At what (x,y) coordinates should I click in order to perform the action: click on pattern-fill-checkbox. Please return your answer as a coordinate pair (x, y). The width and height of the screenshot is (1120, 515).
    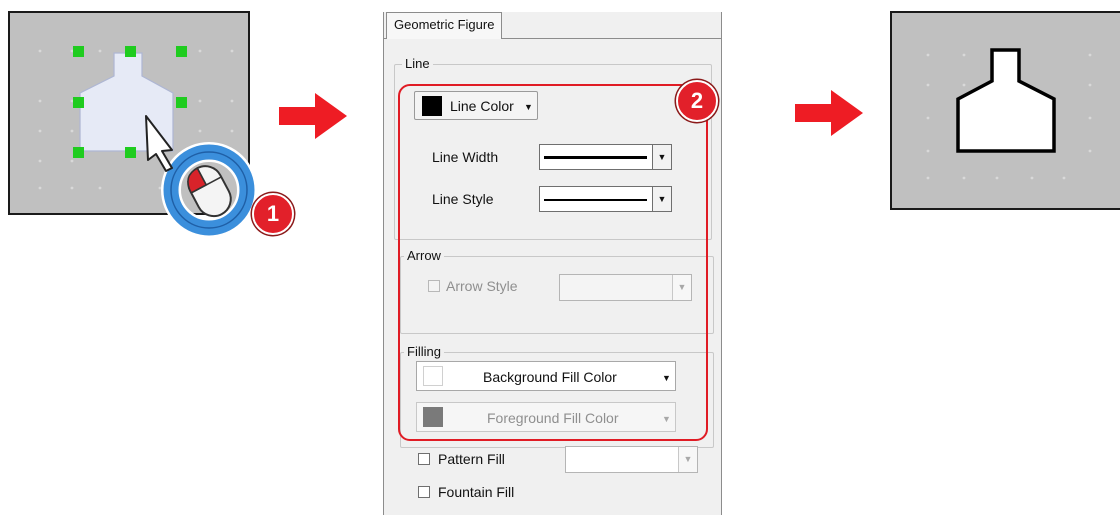
    Looking at the image, I should click on (424, 459).